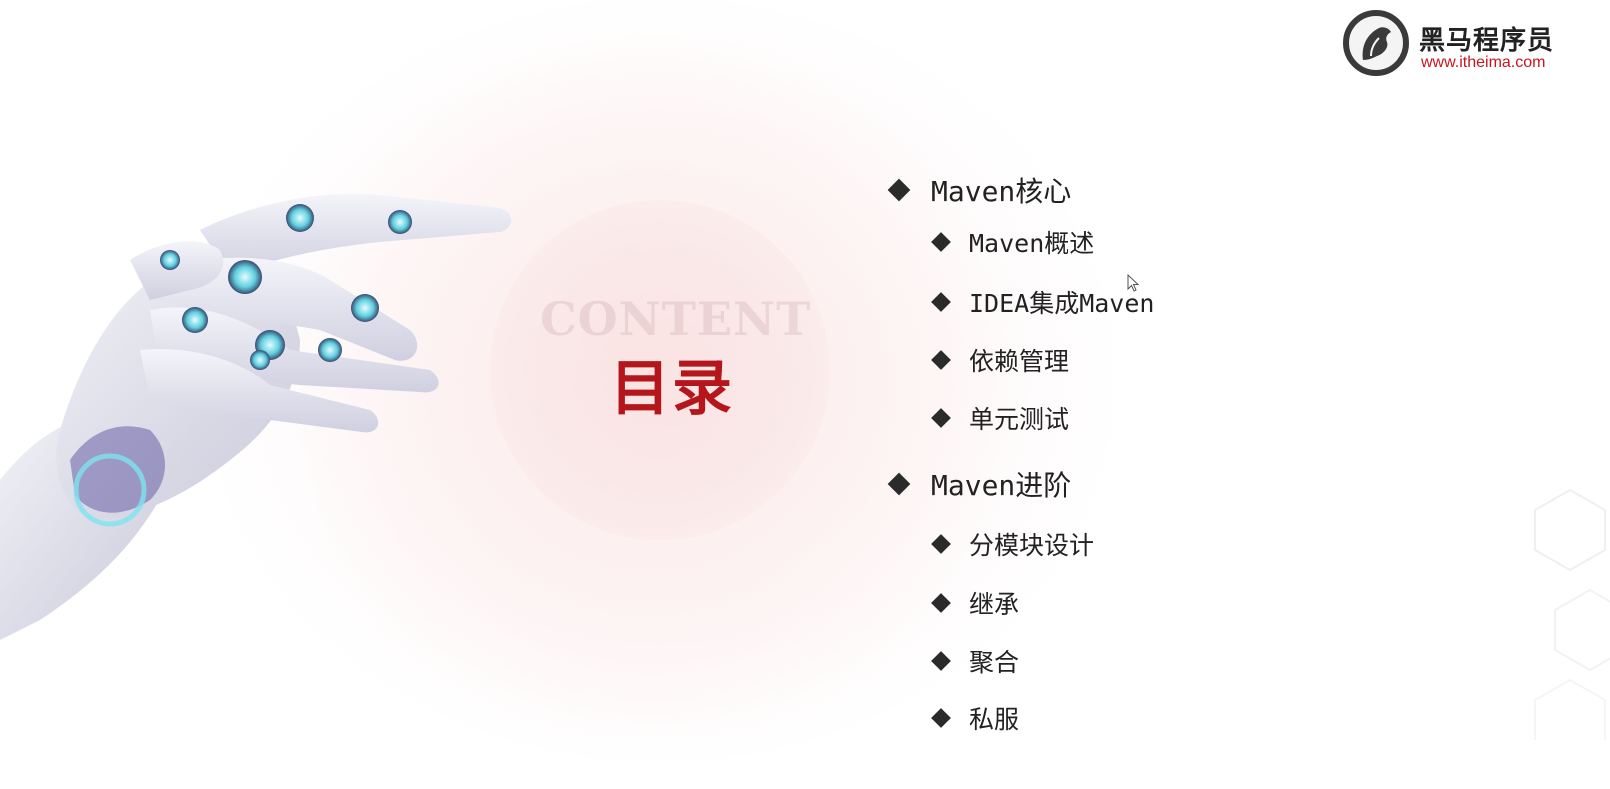  I want to click on hexagon-decoration, so click(1572, 614).